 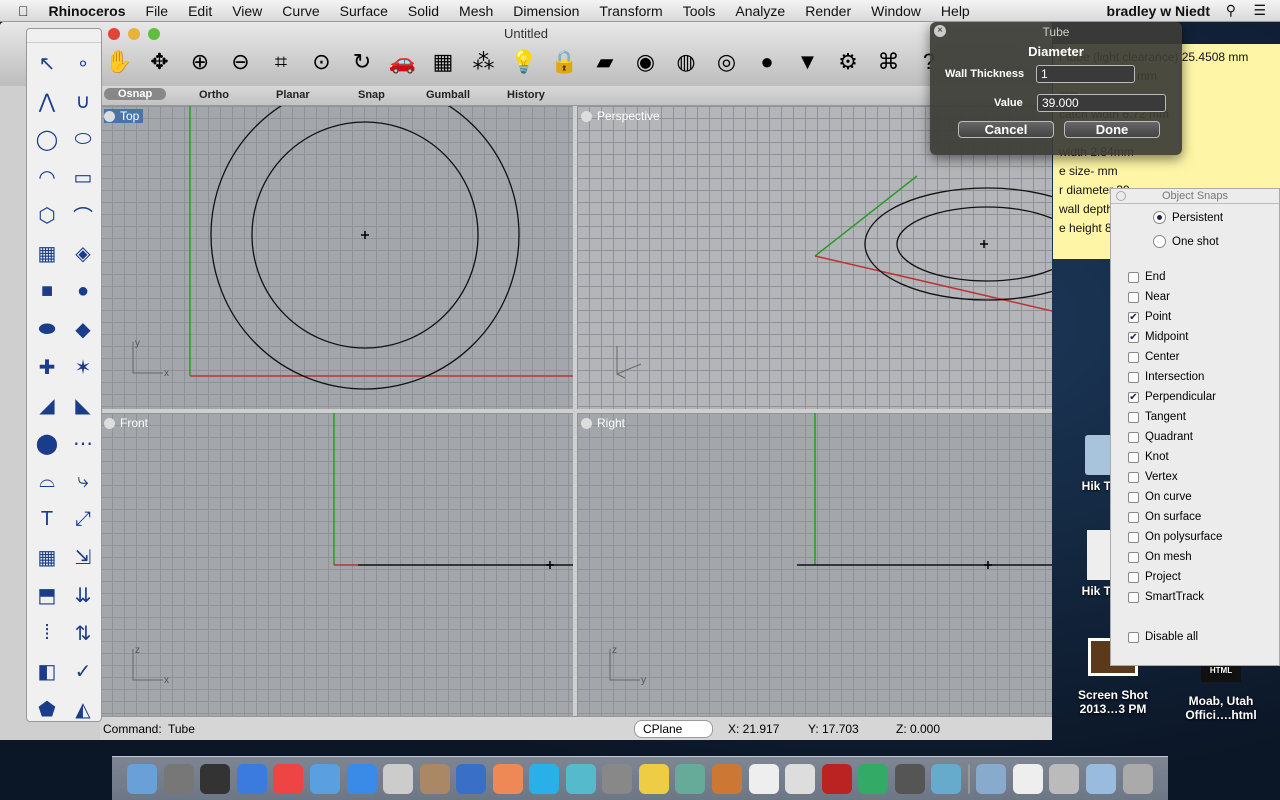 What do you see at coordinates (119, 62) in the screenshot?
I see `hand-icon: ✋` at bounding box center [119, 62].